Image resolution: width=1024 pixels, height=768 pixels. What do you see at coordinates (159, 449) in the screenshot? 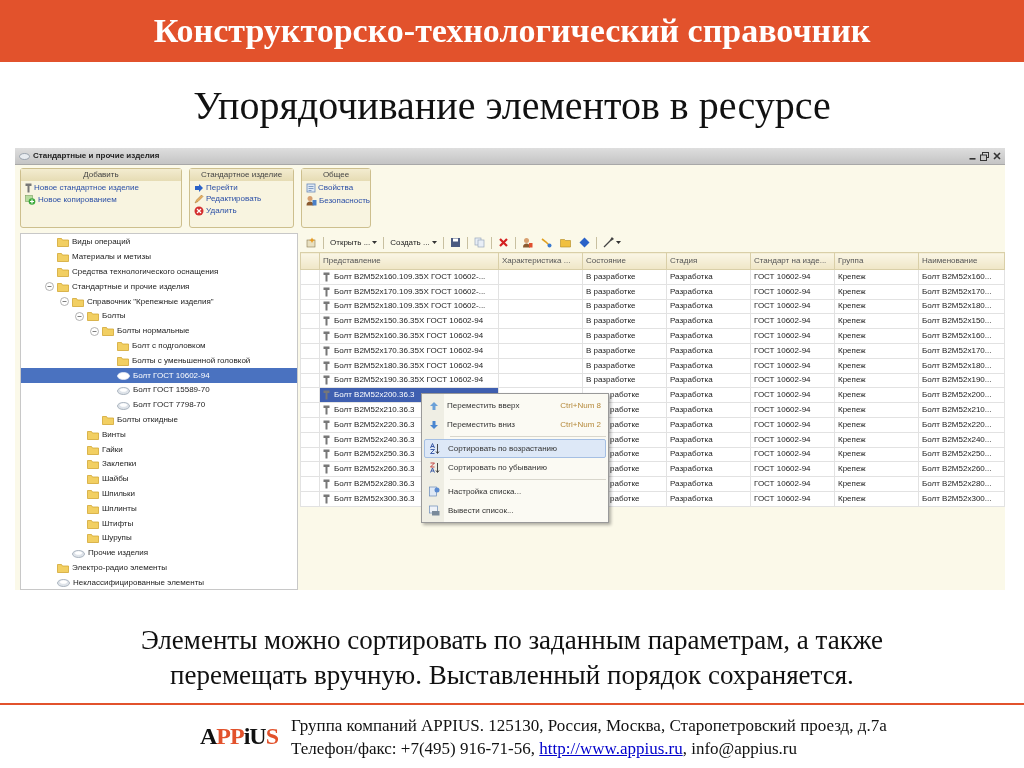
I see `tree-item: Гайки` at bounding box center [159, 449].